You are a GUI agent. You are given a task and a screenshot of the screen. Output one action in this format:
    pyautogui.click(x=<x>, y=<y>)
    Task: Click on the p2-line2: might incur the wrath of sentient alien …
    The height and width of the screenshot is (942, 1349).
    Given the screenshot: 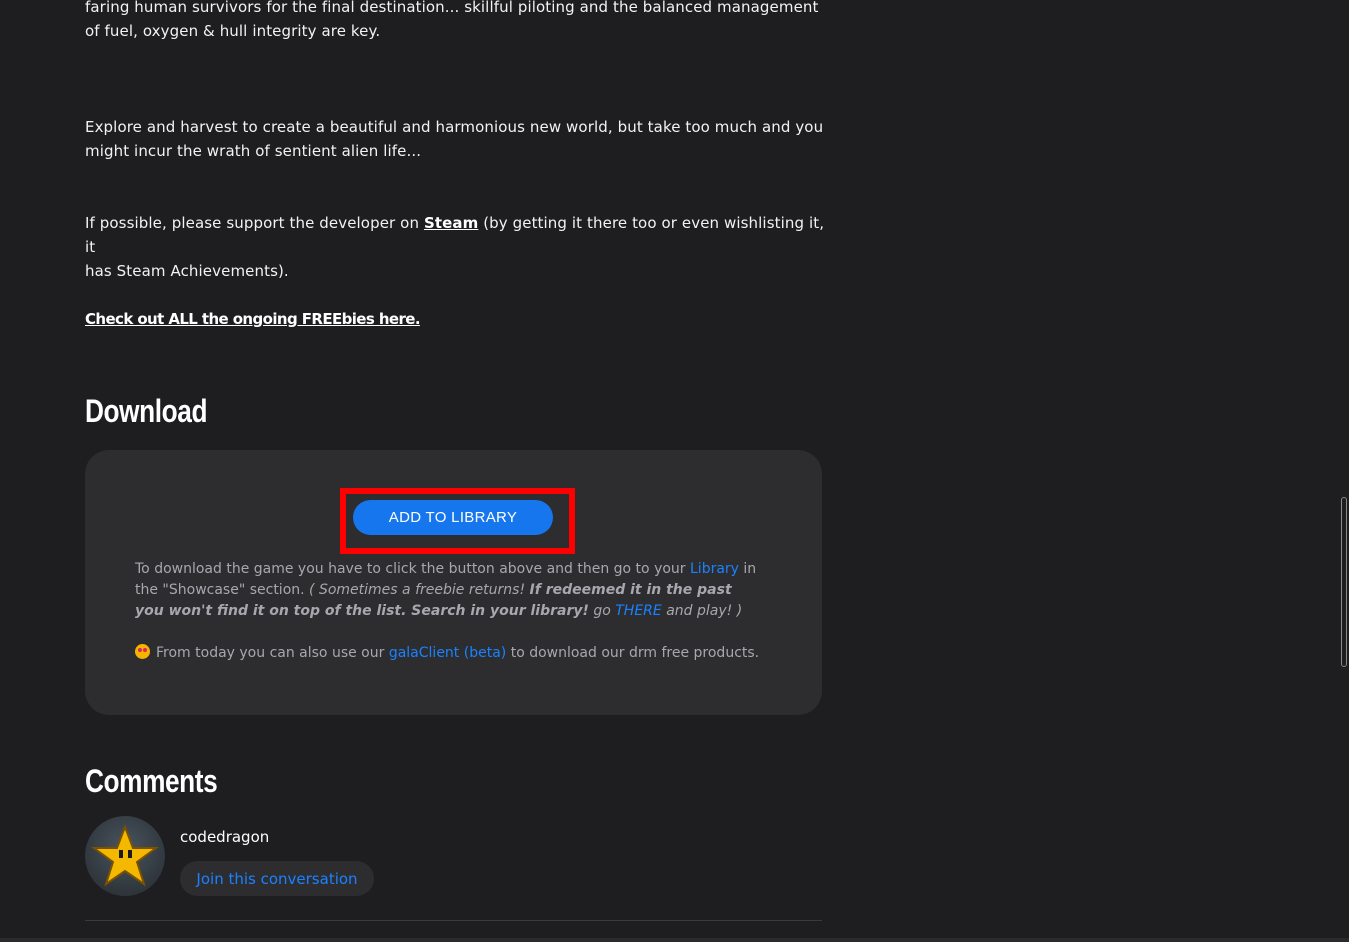 What is the action you would take?
    pyautogui.click(x=253, y=151)
    